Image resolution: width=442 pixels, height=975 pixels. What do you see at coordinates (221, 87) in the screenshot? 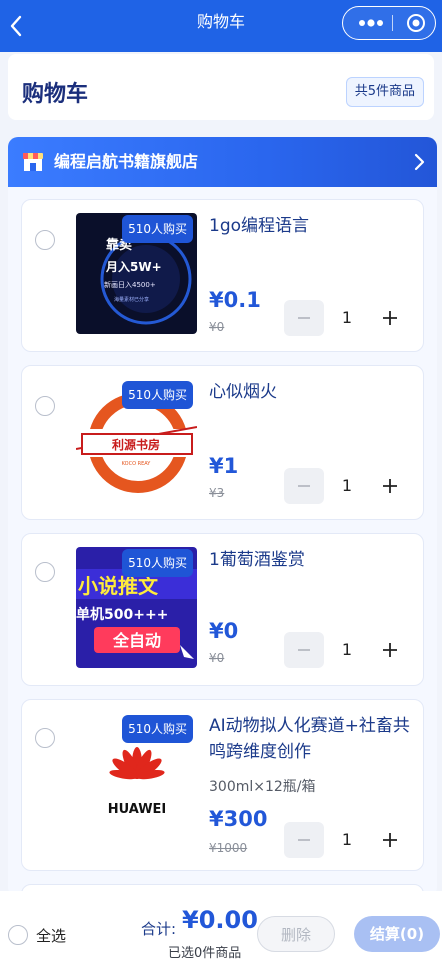
I see `page-header: 购物车 共5件商品` at bounding box center [221, 87].